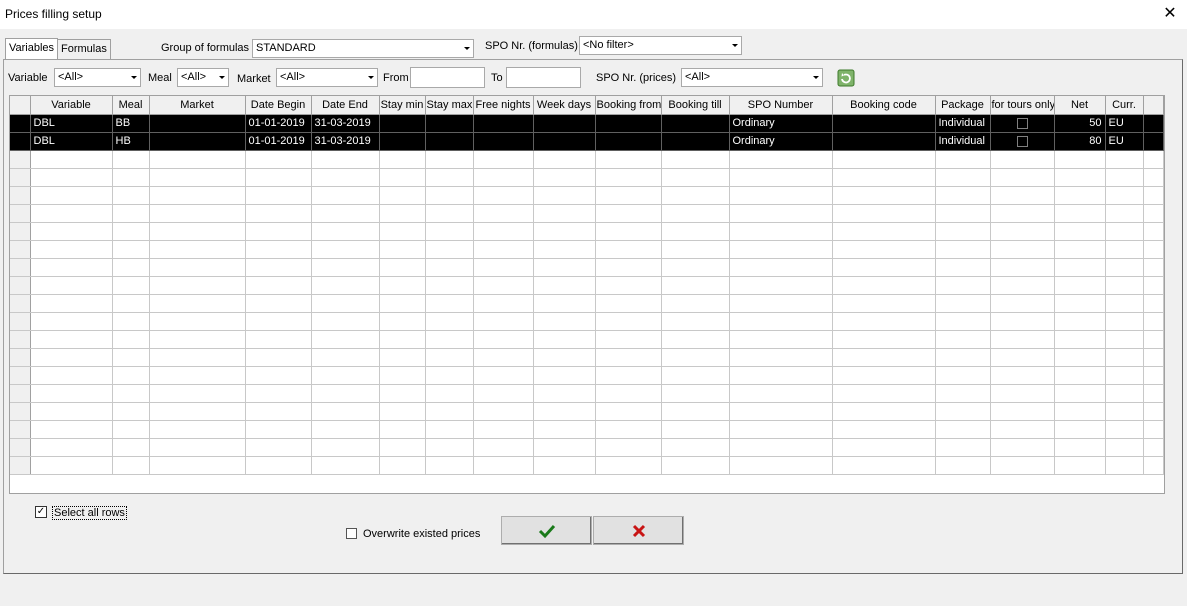 The image size is (1187, 606). What do you see at coordinates (97, 77) in the screenshot?
I see `variable-filter-select: <All>` at bounding box center [97, 77].